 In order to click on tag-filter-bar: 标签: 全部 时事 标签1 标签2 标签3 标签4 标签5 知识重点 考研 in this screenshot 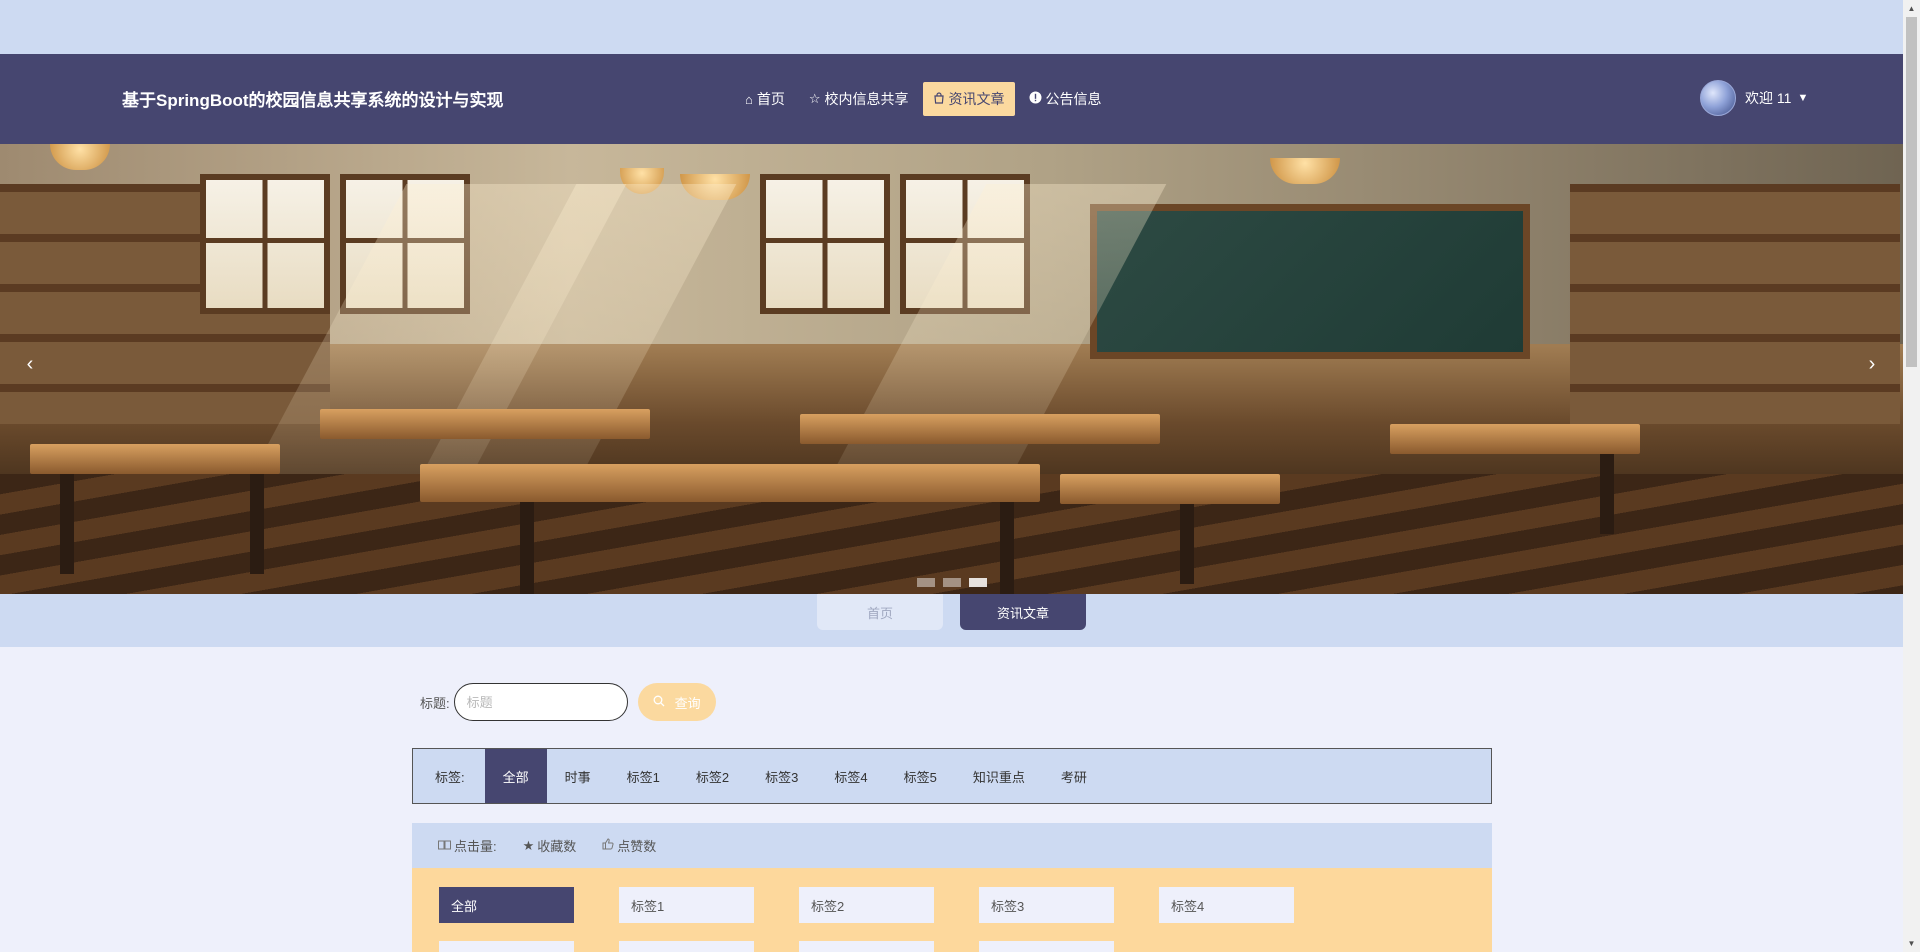, I will do `click(952, 776)`.